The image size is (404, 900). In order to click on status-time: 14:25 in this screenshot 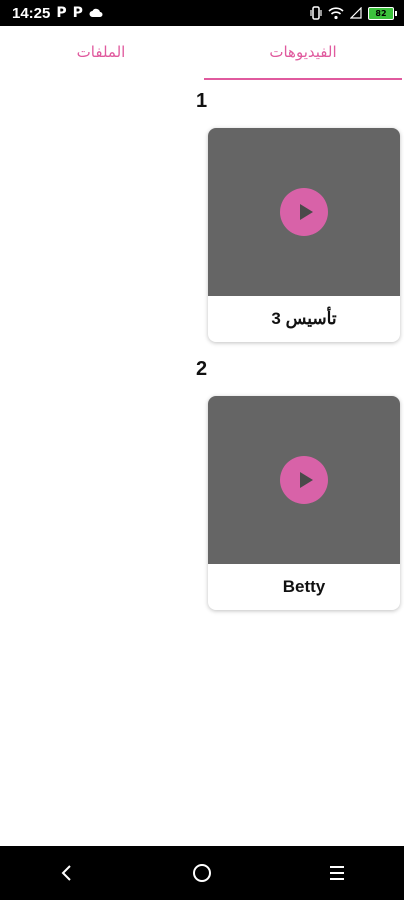, I will do `click(31, 13)`.